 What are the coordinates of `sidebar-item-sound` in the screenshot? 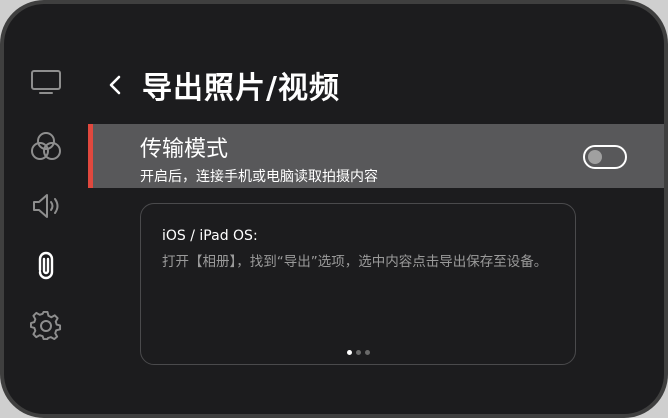 It's located at (46, 206).